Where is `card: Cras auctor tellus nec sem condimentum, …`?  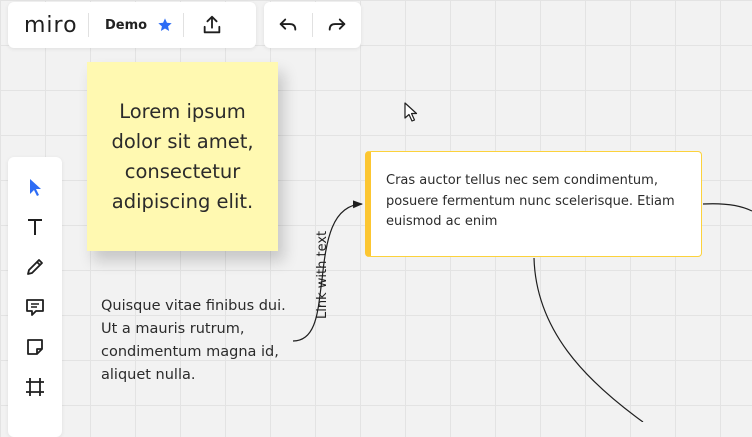 card: Cras auctor tellus nec sem condimentum, … is located at coordinates (533, 204).